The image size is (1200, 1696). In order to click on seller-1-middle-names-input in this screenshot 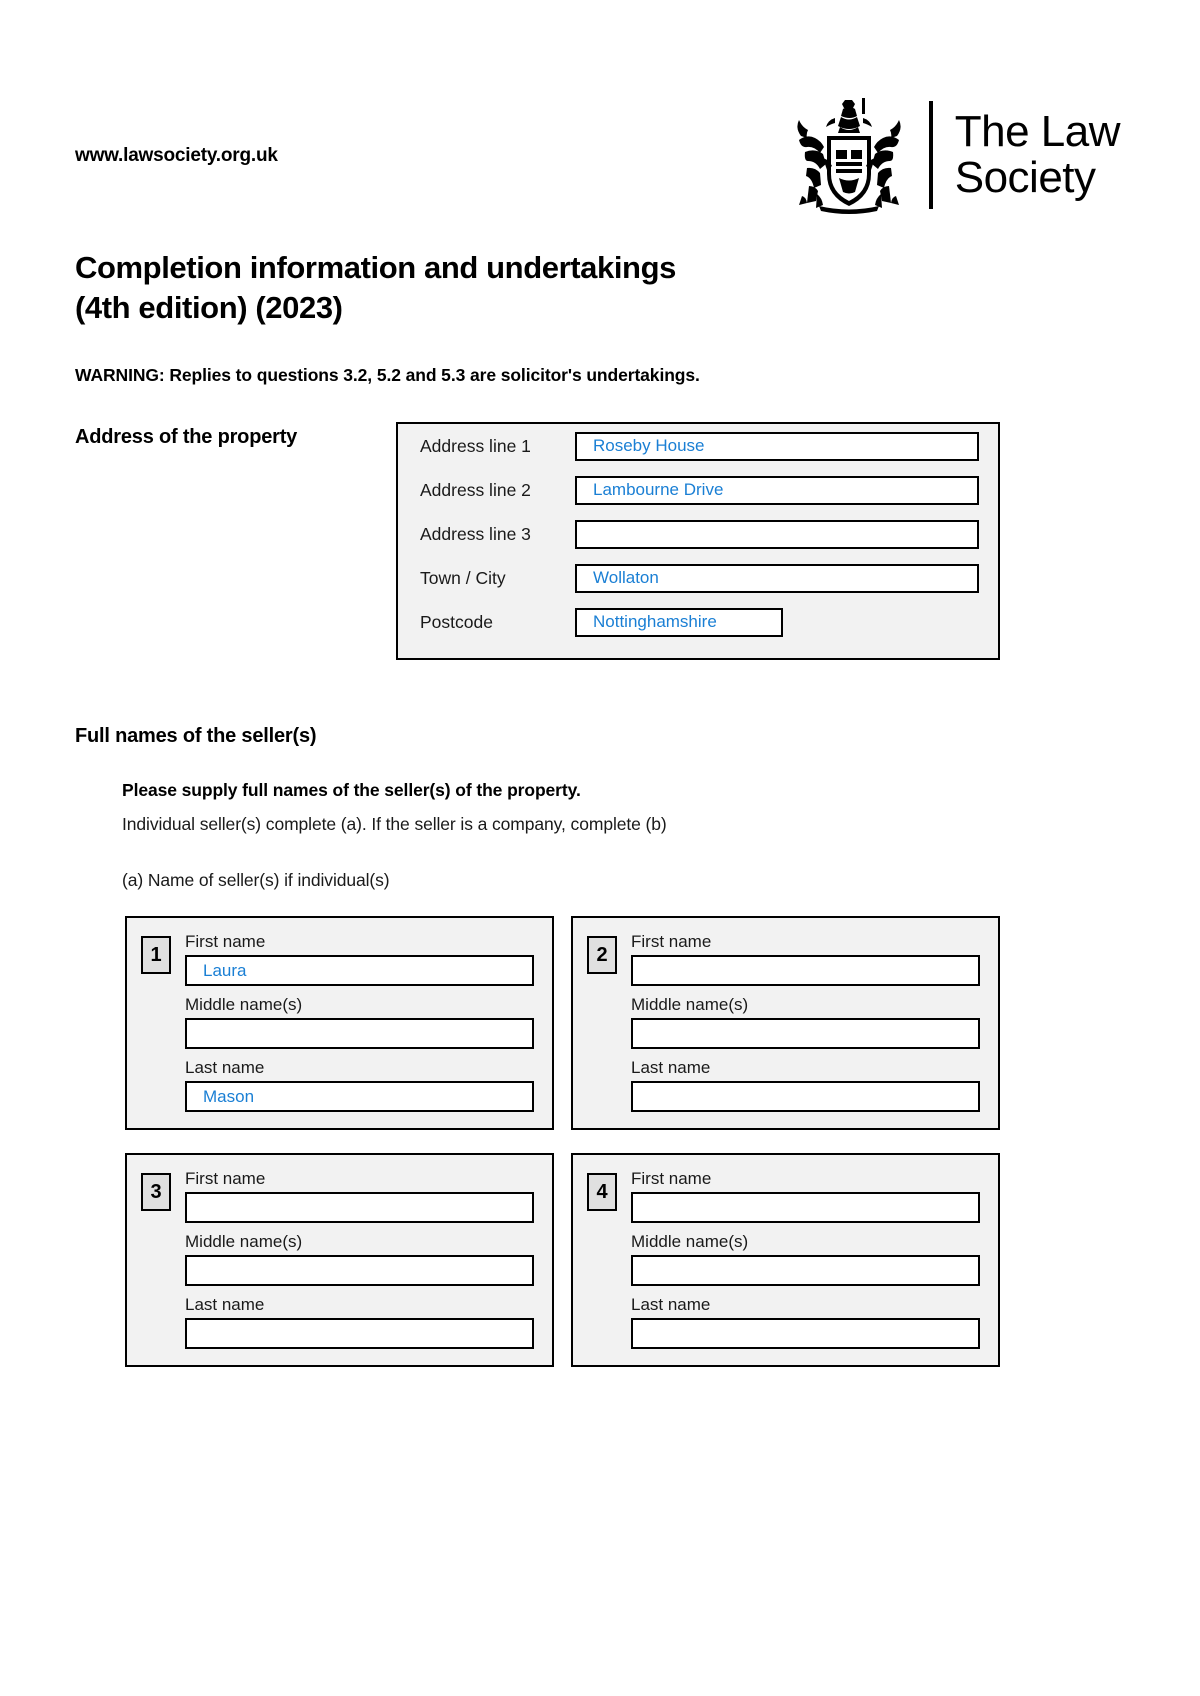, I will do `click(359, 1033)`.